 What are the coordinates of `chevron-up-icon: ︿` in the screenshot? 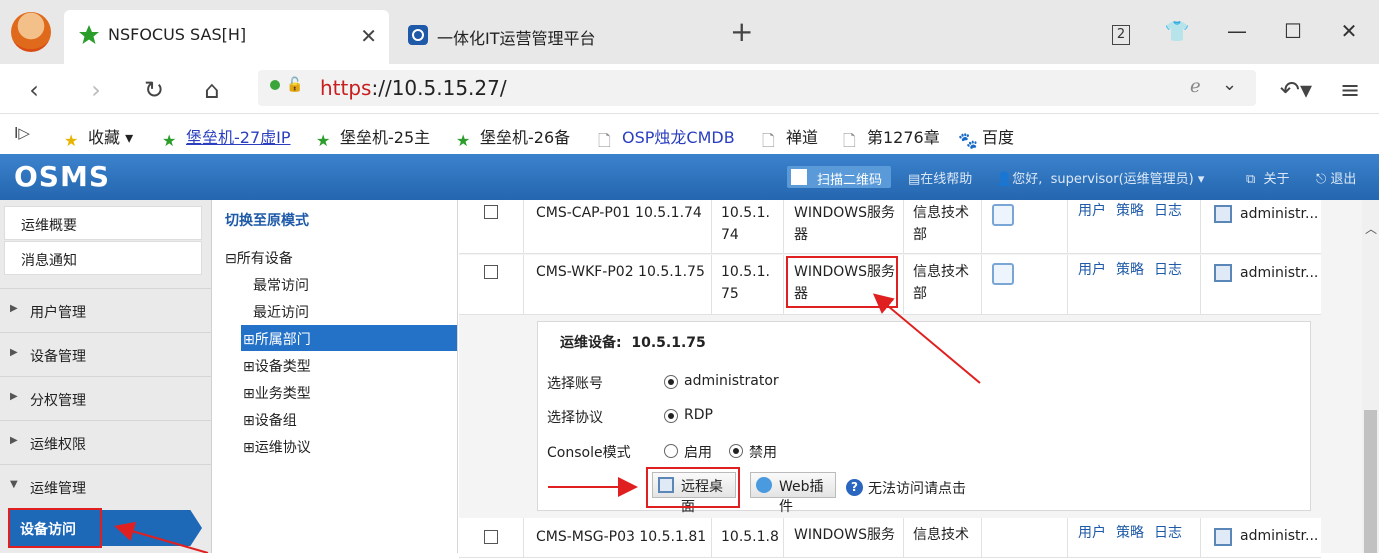 It's located at (1371, 228).